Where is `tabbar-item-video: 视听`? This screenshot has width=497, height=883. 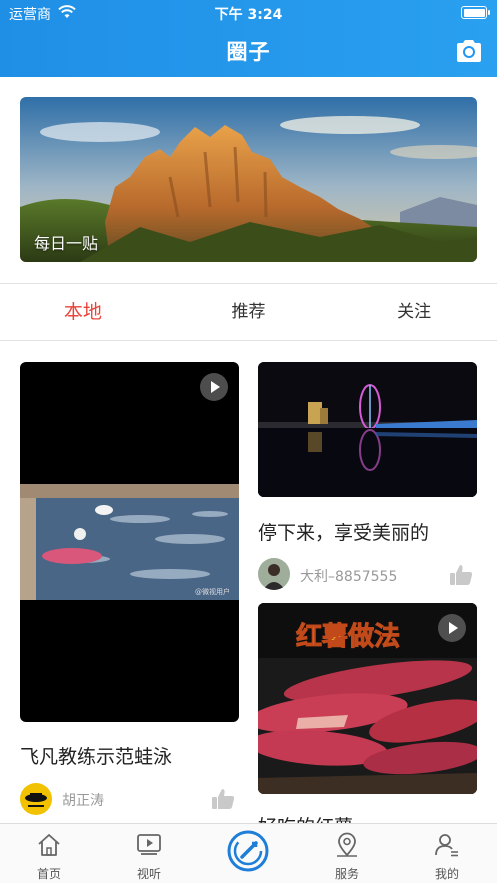 tabbar-item-video: 视听 is located at coordinates (149, 853).